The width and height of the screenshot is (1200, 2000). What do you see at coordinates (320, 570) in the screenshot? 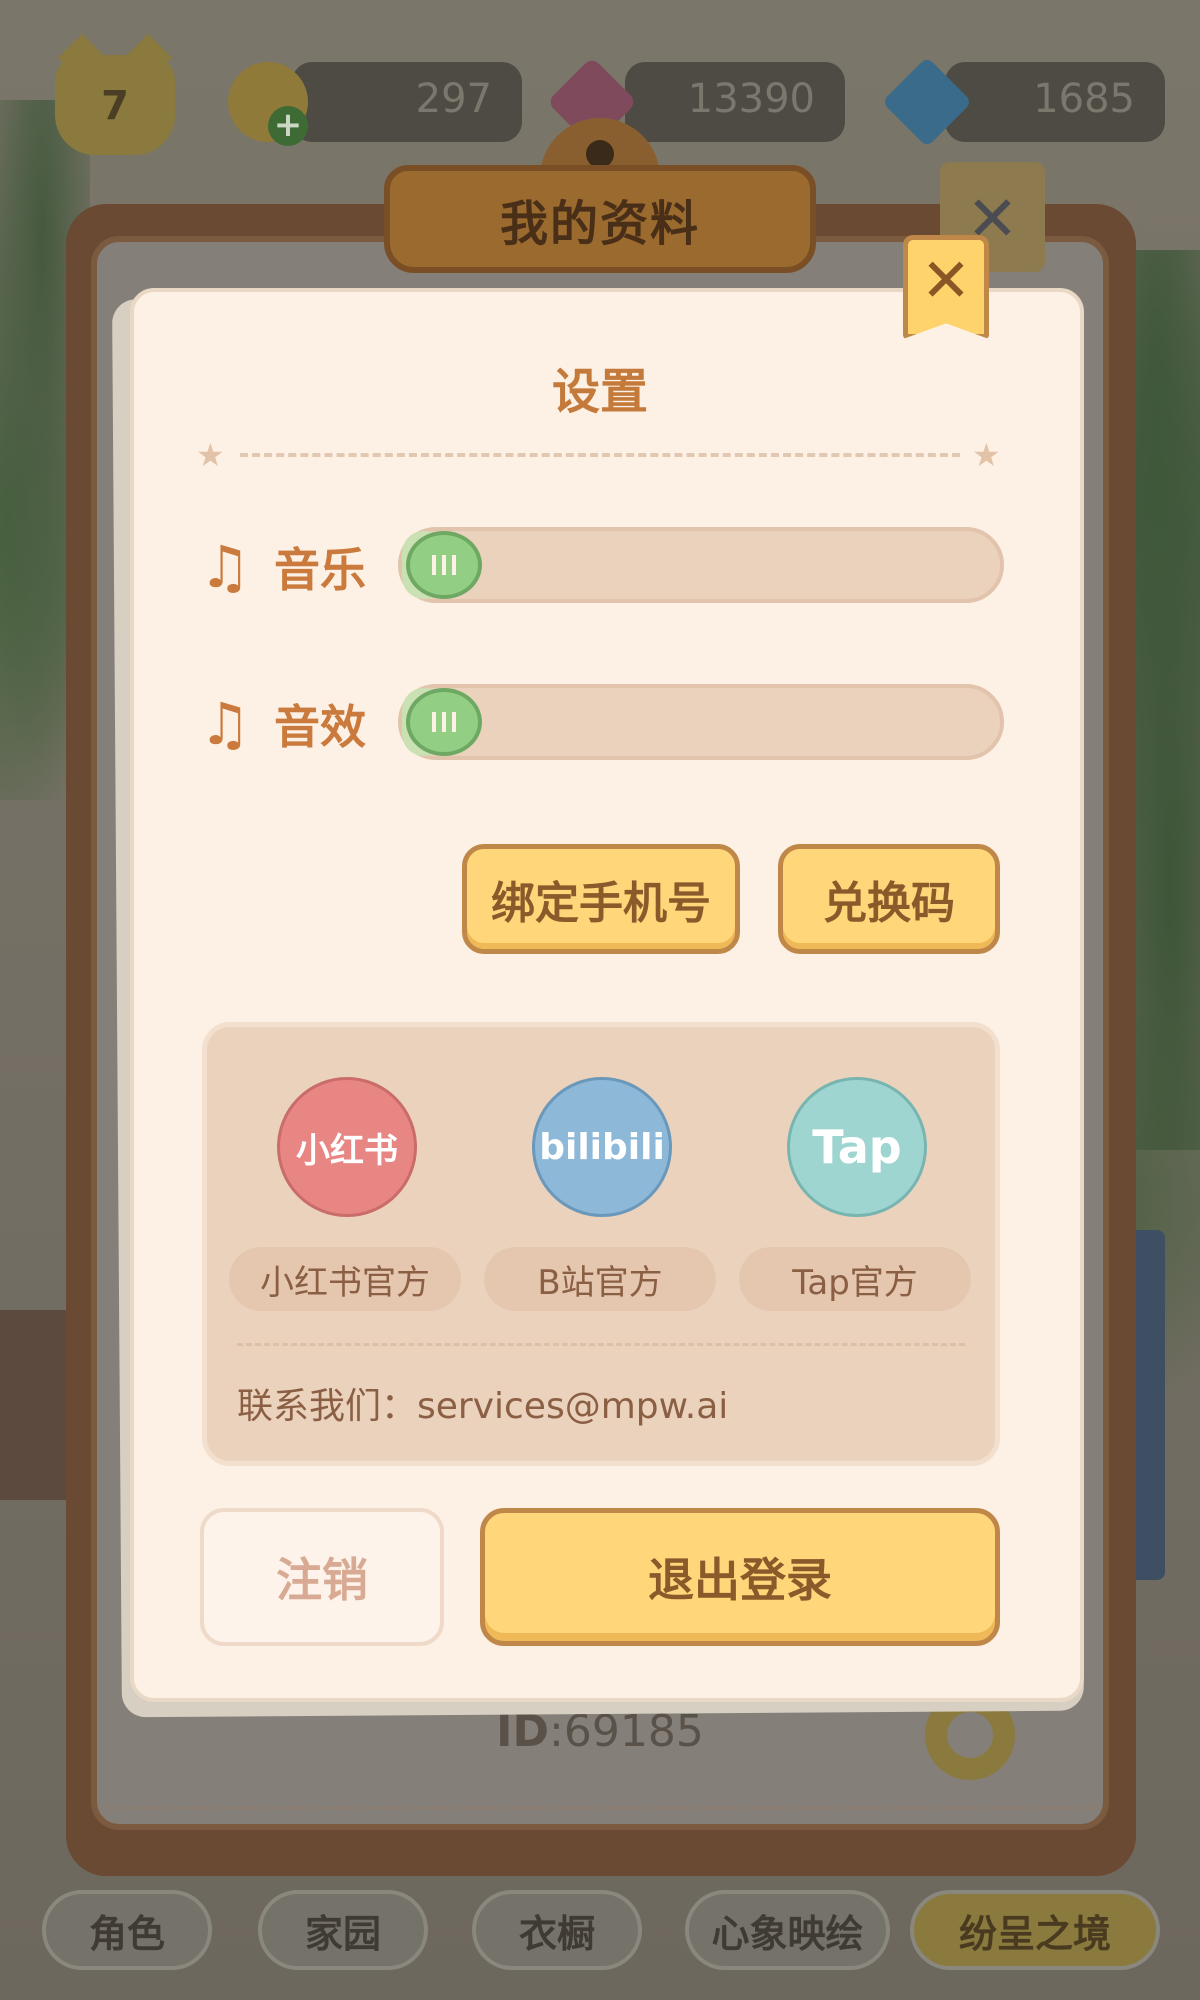
I see `music-label: 音乐` at bounding box center [320, 570].